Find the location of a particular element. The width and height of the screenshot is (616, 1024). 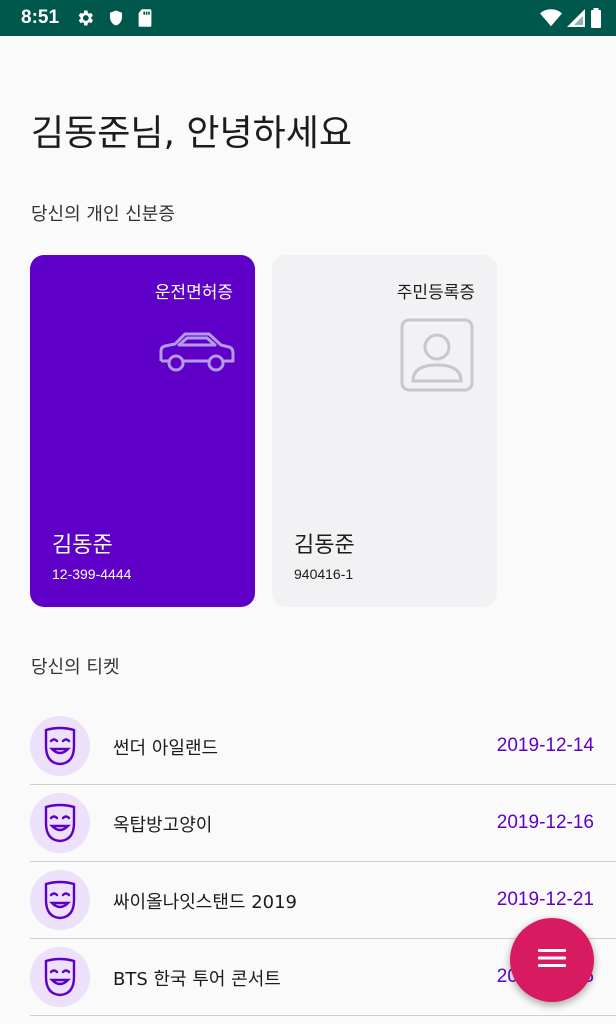

menu-fab-button is located at coordinates (552, 960).